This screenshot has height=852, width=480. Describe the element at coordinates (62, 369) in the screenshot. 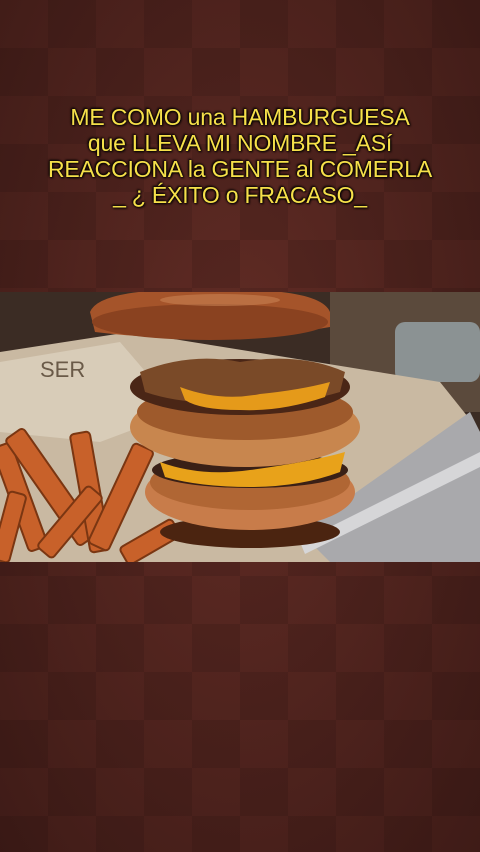

I see `svg-text: SER` at that location.